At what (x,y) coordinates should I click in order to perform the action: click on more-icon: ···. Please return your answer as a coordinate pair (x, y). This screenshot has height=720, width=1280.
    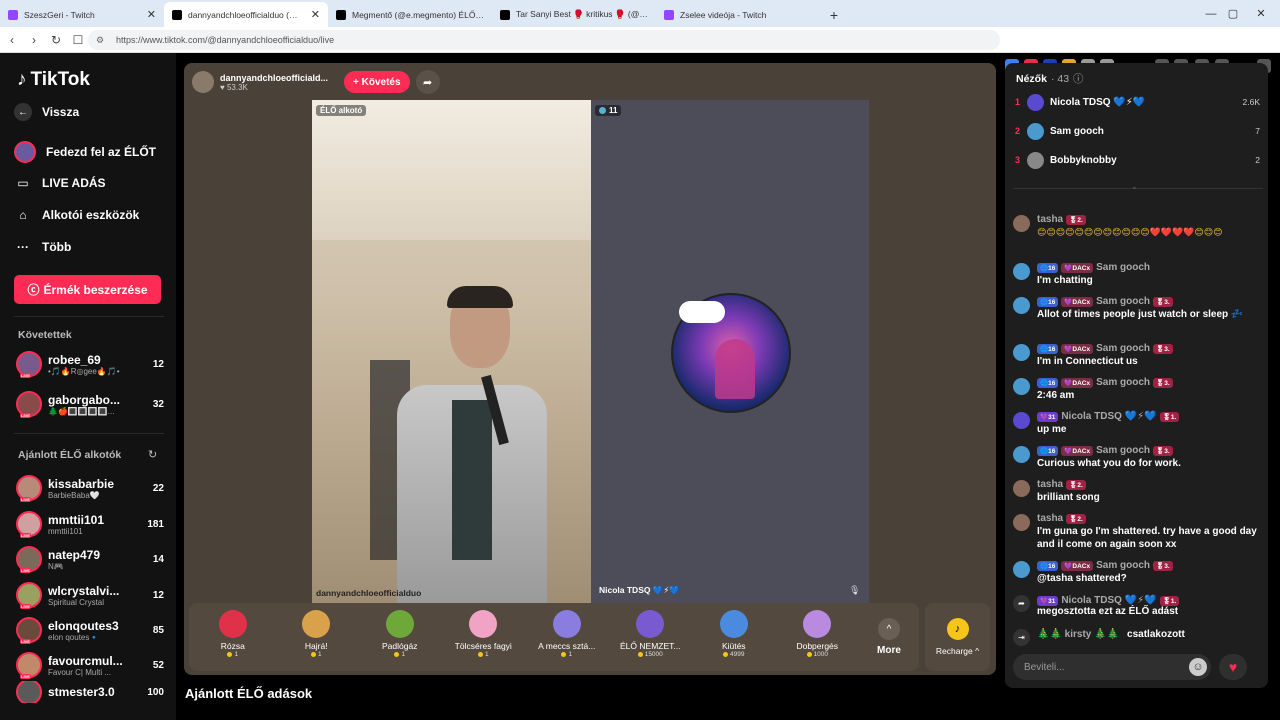
    Looking at the image, I should click on (23, 247).